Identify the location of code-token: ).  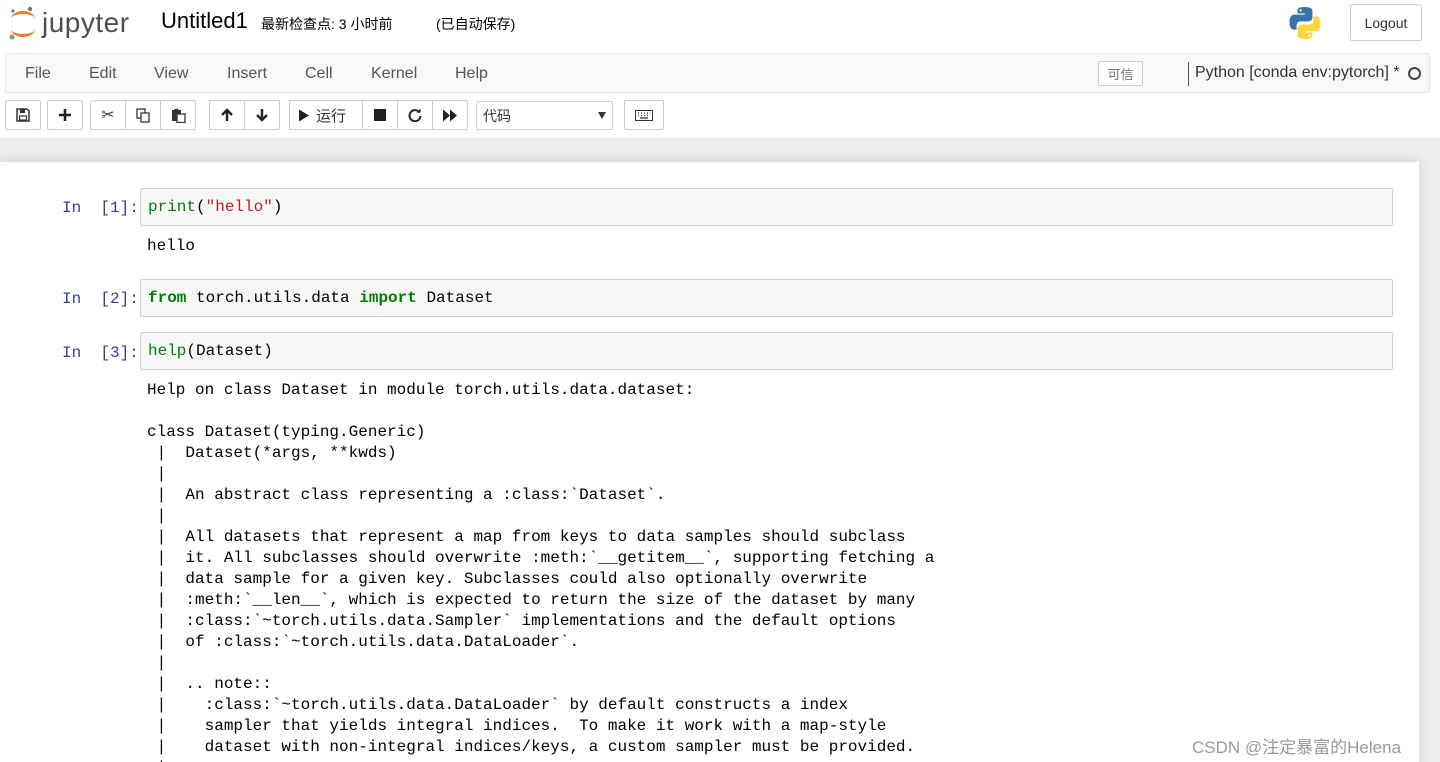
(277, 207).